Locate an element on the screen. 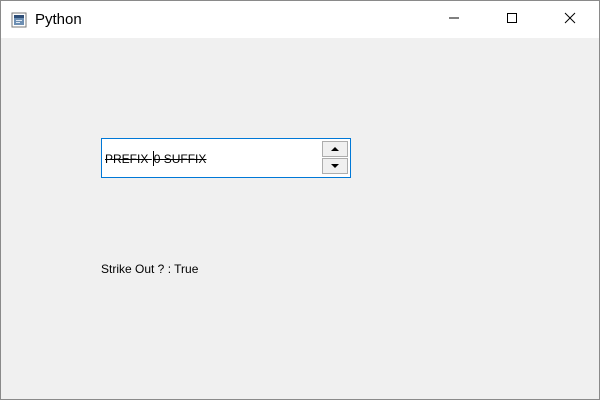 Image resolution: width=600 pixels, height=400 pixels. spin-down-button is located at coordinates (335, 166).